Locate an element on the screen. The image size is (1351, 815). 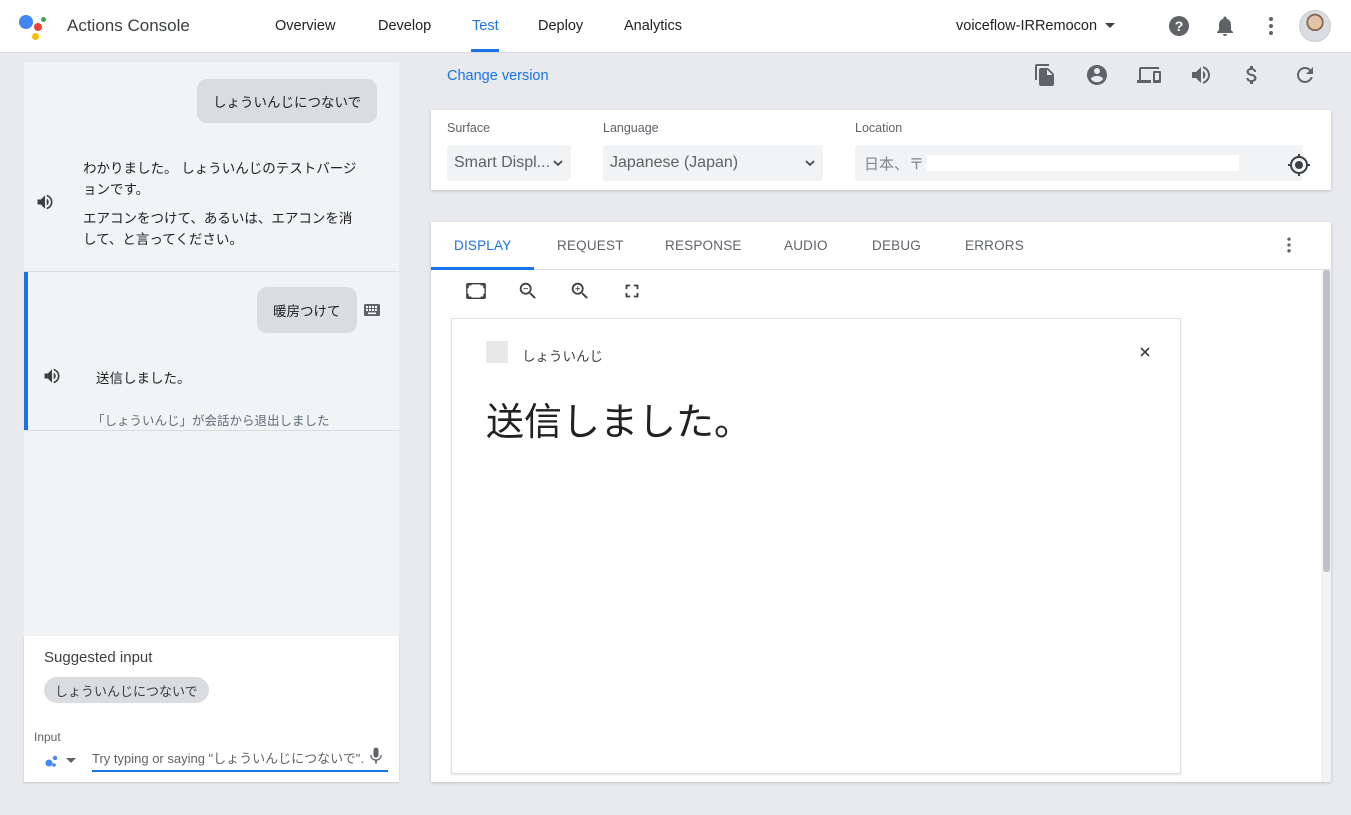
user-message-bubble: 暖房つけて is located at coordinates (307, 310).